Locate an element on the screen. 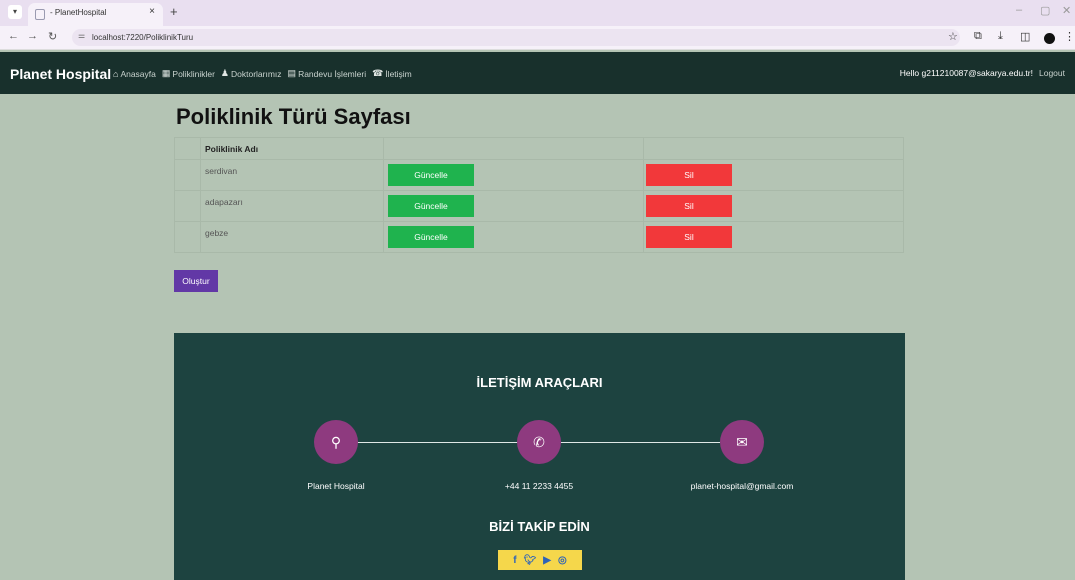 The height and width of the screenshot is (580, 1075). bookmark-star-icon: ☆ is located at coordinates (953, 36).